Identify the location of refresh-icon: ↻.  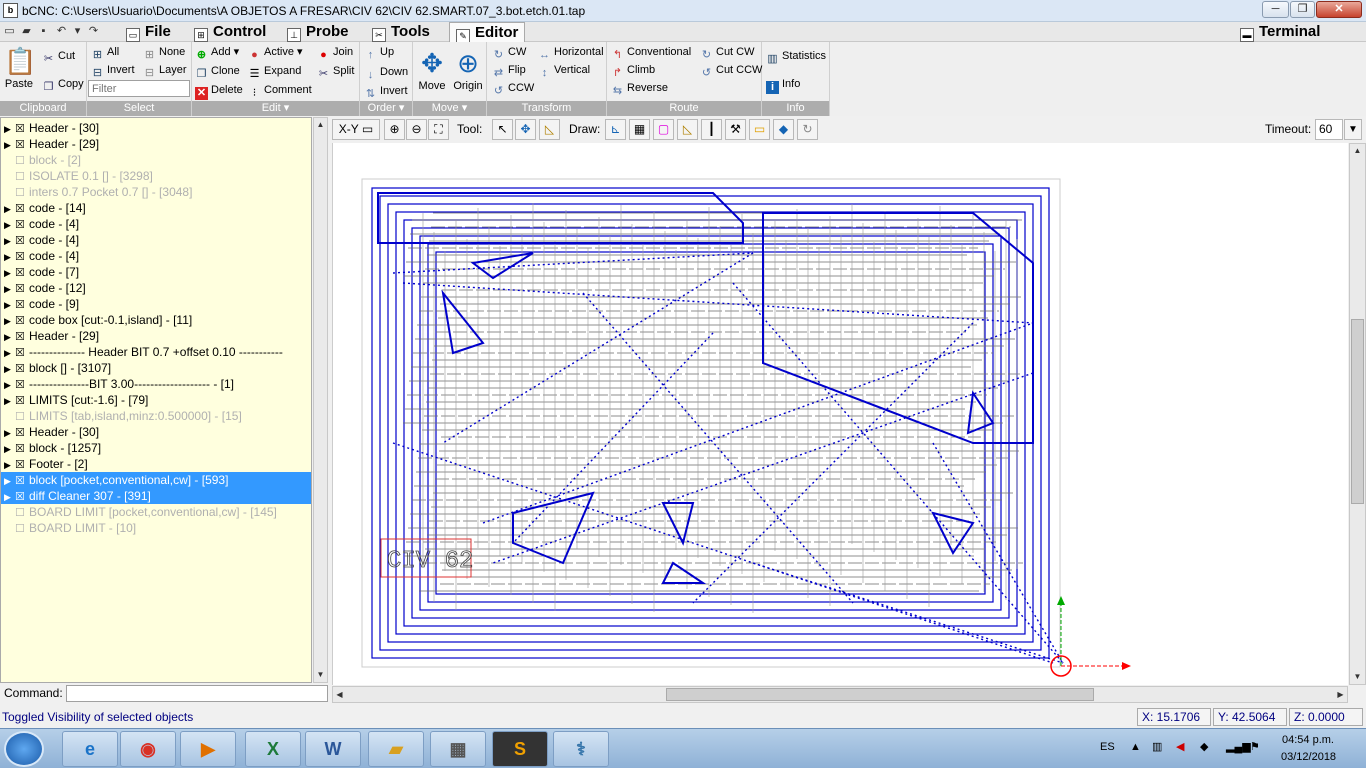
(807, 129).